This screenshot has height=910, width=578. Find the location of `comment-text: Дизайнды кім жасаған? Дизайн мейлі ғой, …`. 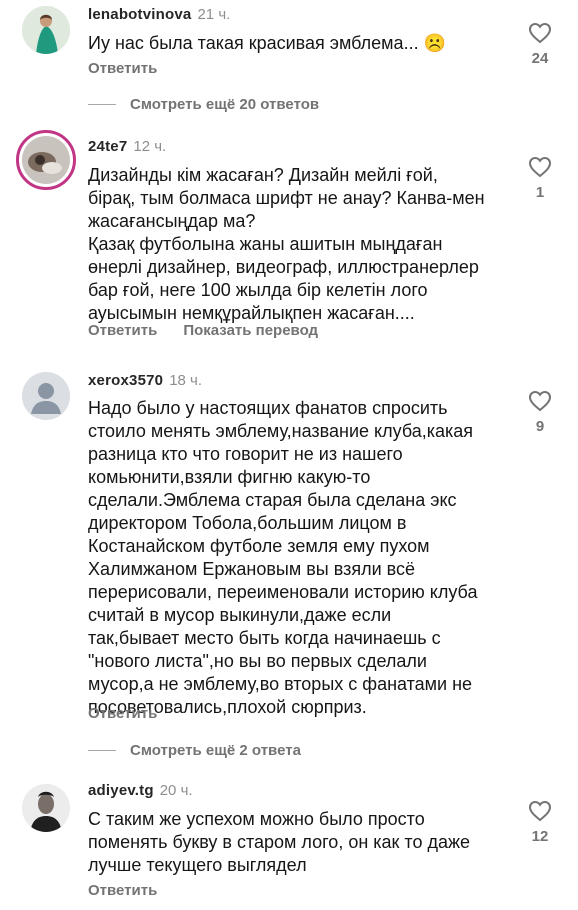

comment-text: Дизайнды кім жасаған? Дизайн мейлі ғой, … is located at coordinates (286, 244).